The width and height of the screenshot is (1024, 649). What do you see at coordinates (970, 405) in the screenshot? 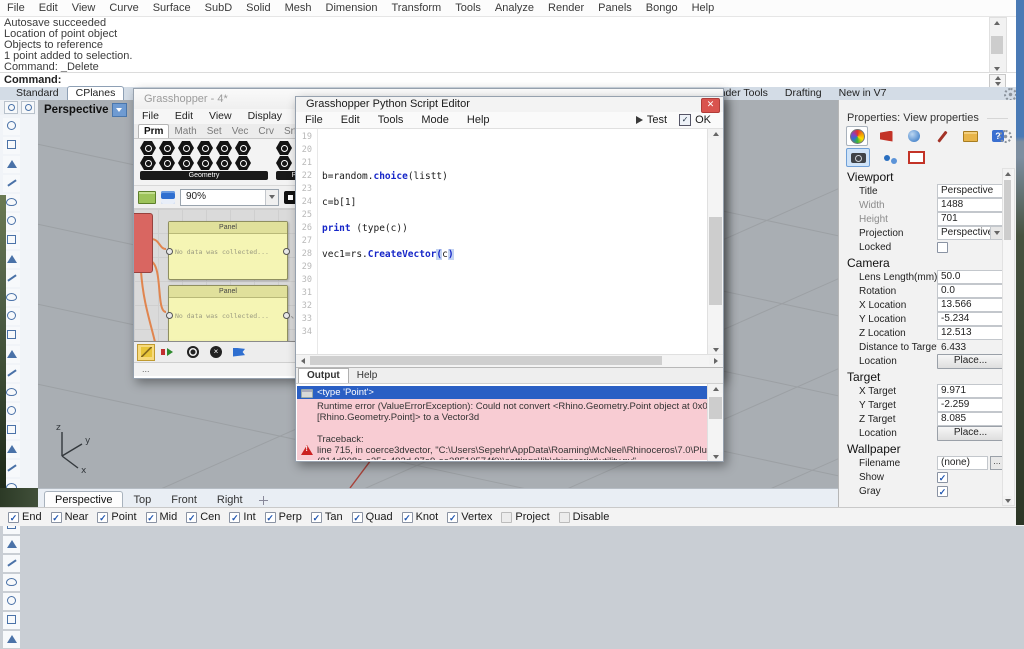
I see `property-input: -2.259` at bounding box center [970, 405].